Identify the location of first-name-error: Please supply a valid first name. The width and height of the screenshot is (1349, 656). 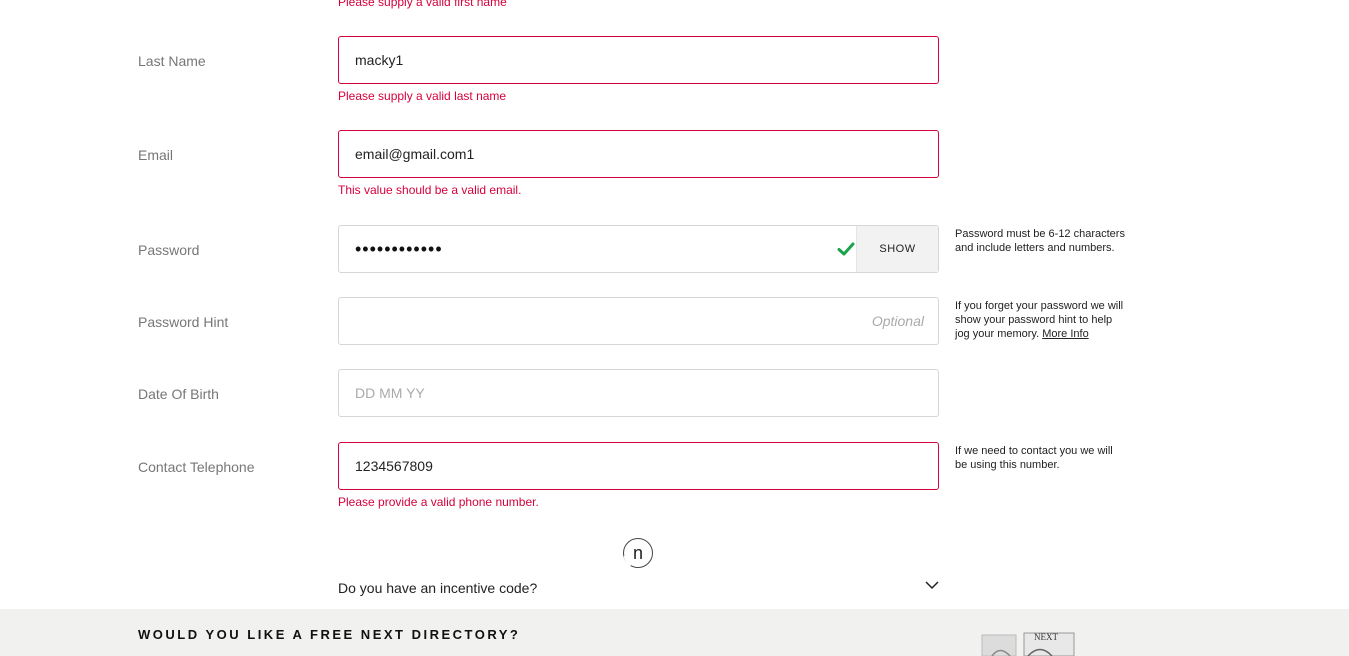
(422, 4).